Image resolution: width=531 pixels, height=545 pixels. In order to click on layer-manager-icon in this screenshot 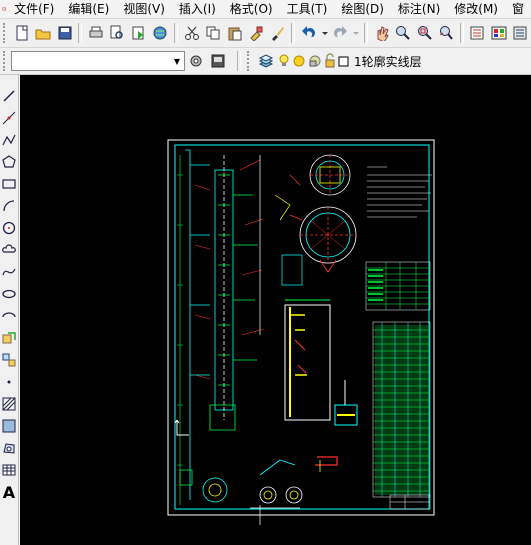, I will do `click(266, 61)`.